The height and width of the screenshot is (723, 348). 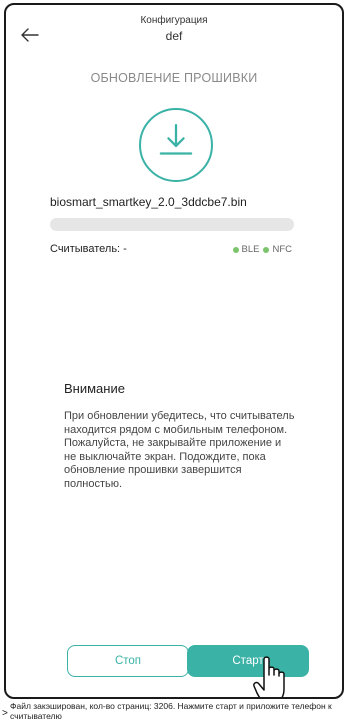 I want to click on download-icon, so click(x=176, y=139).